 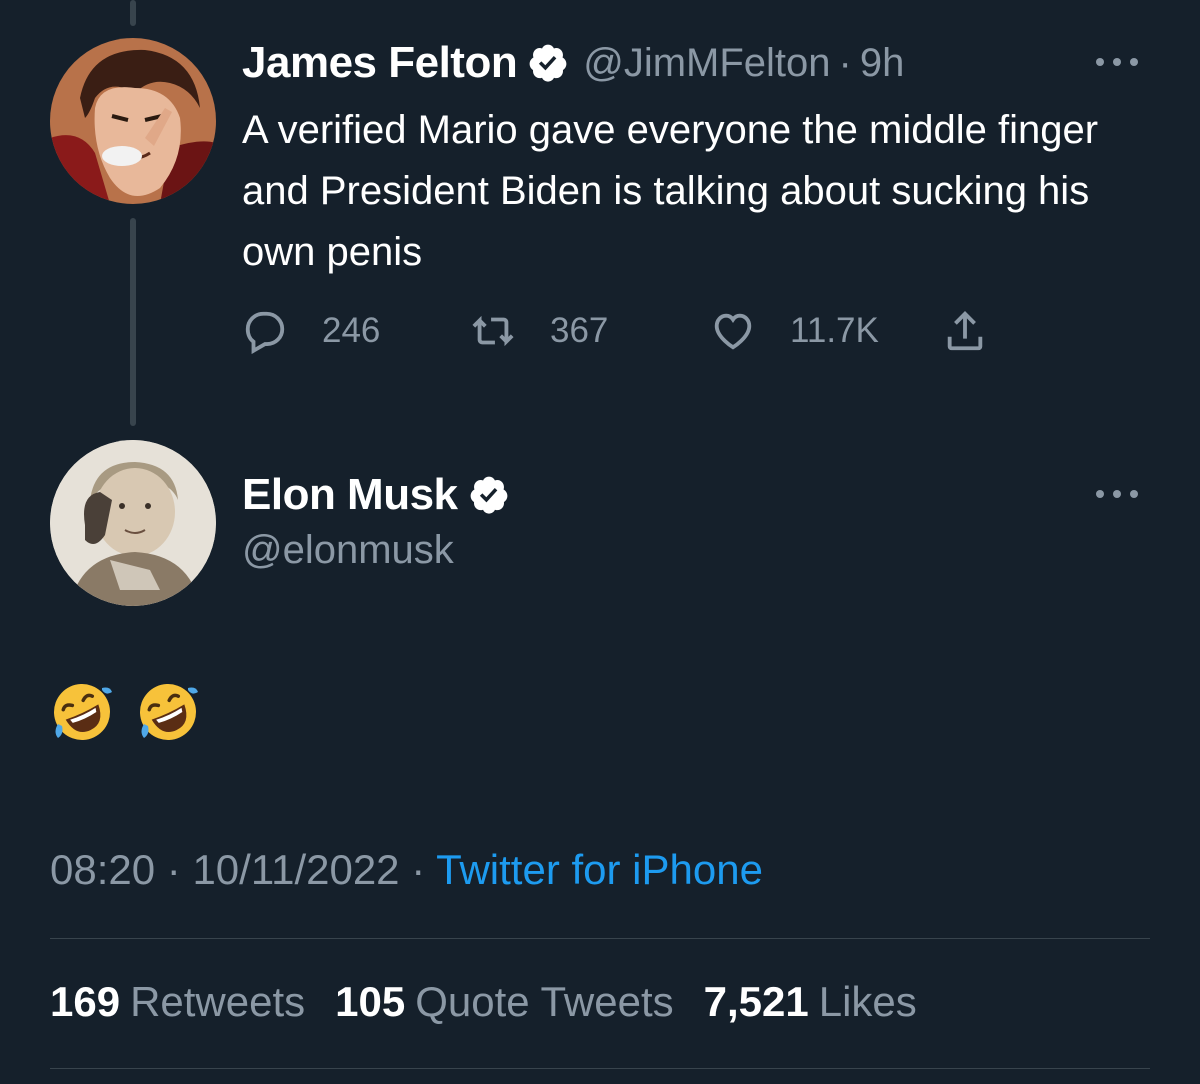 I want to click on tweet-date: 10/11/2022, so click(x=295, y=869).